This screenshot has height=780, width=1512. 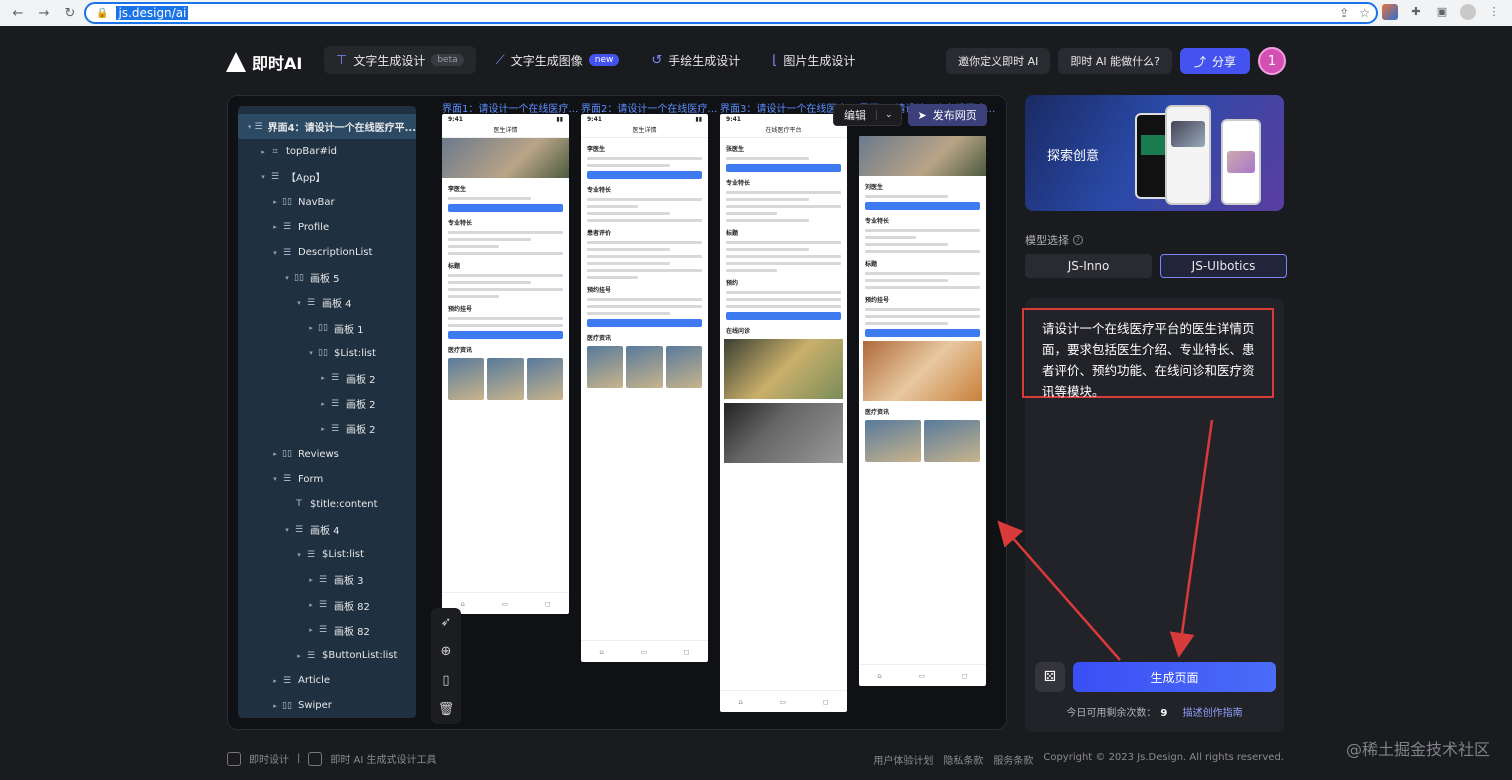 I want to click on layer-row: ▸ ▯▯ Reviews, so click(x=327, y=453).